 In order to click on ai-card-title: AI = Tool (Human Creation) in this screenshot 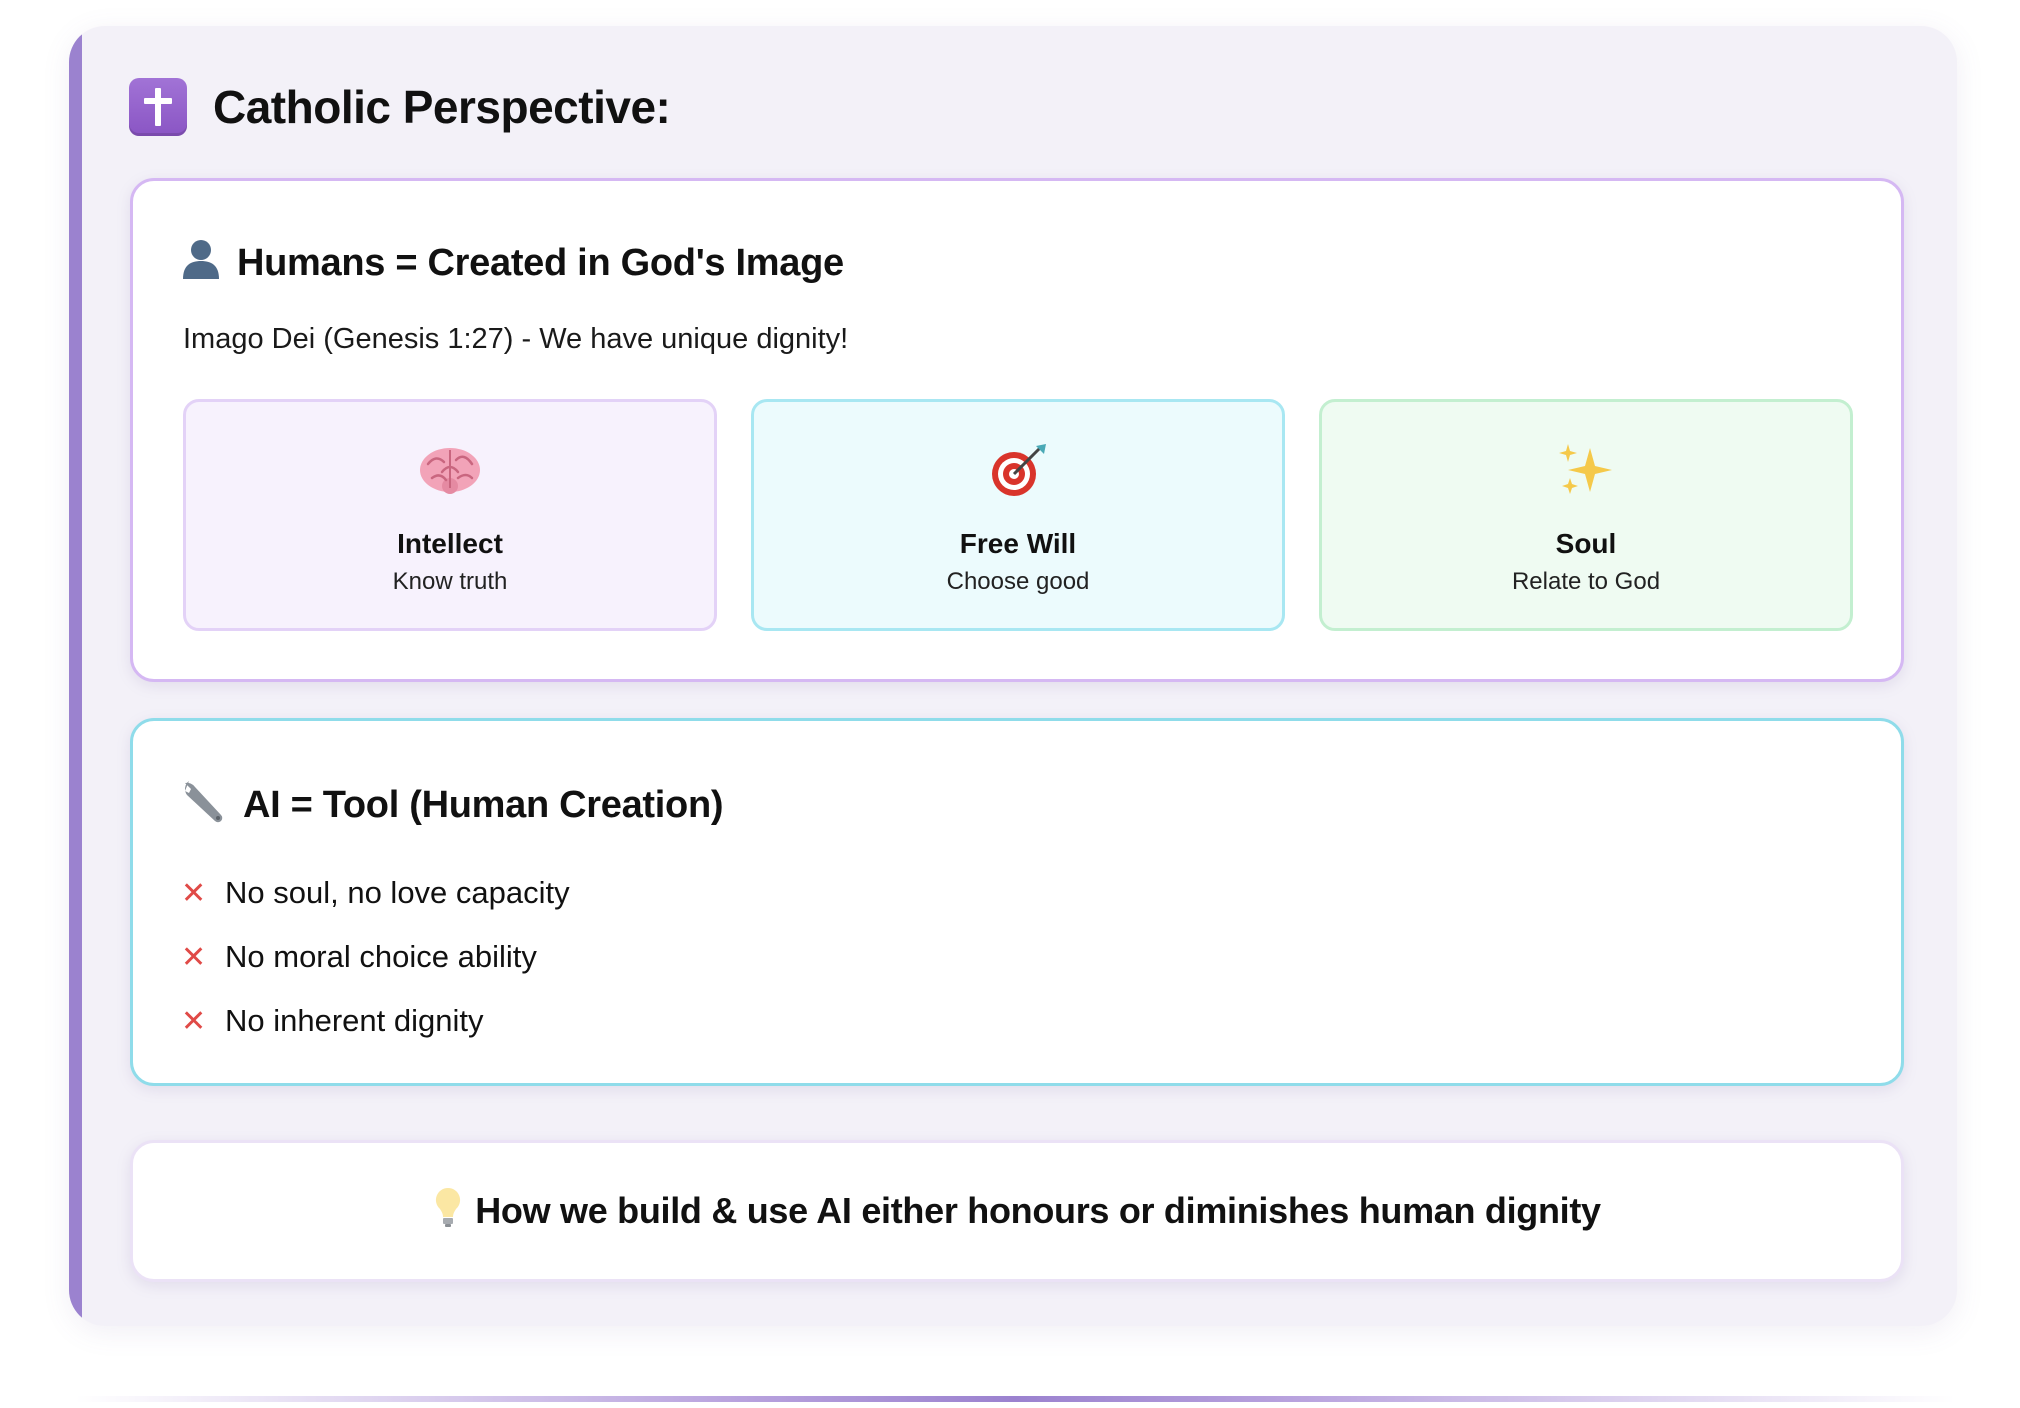, I will do `click(483, 804)`.